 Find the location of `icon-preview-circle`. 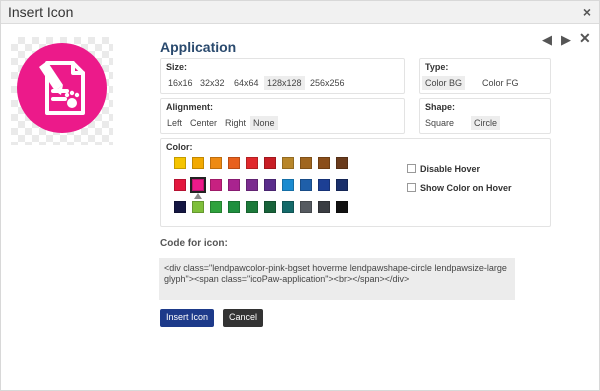

icon-preview-circle is located at coordinates (62, 88).